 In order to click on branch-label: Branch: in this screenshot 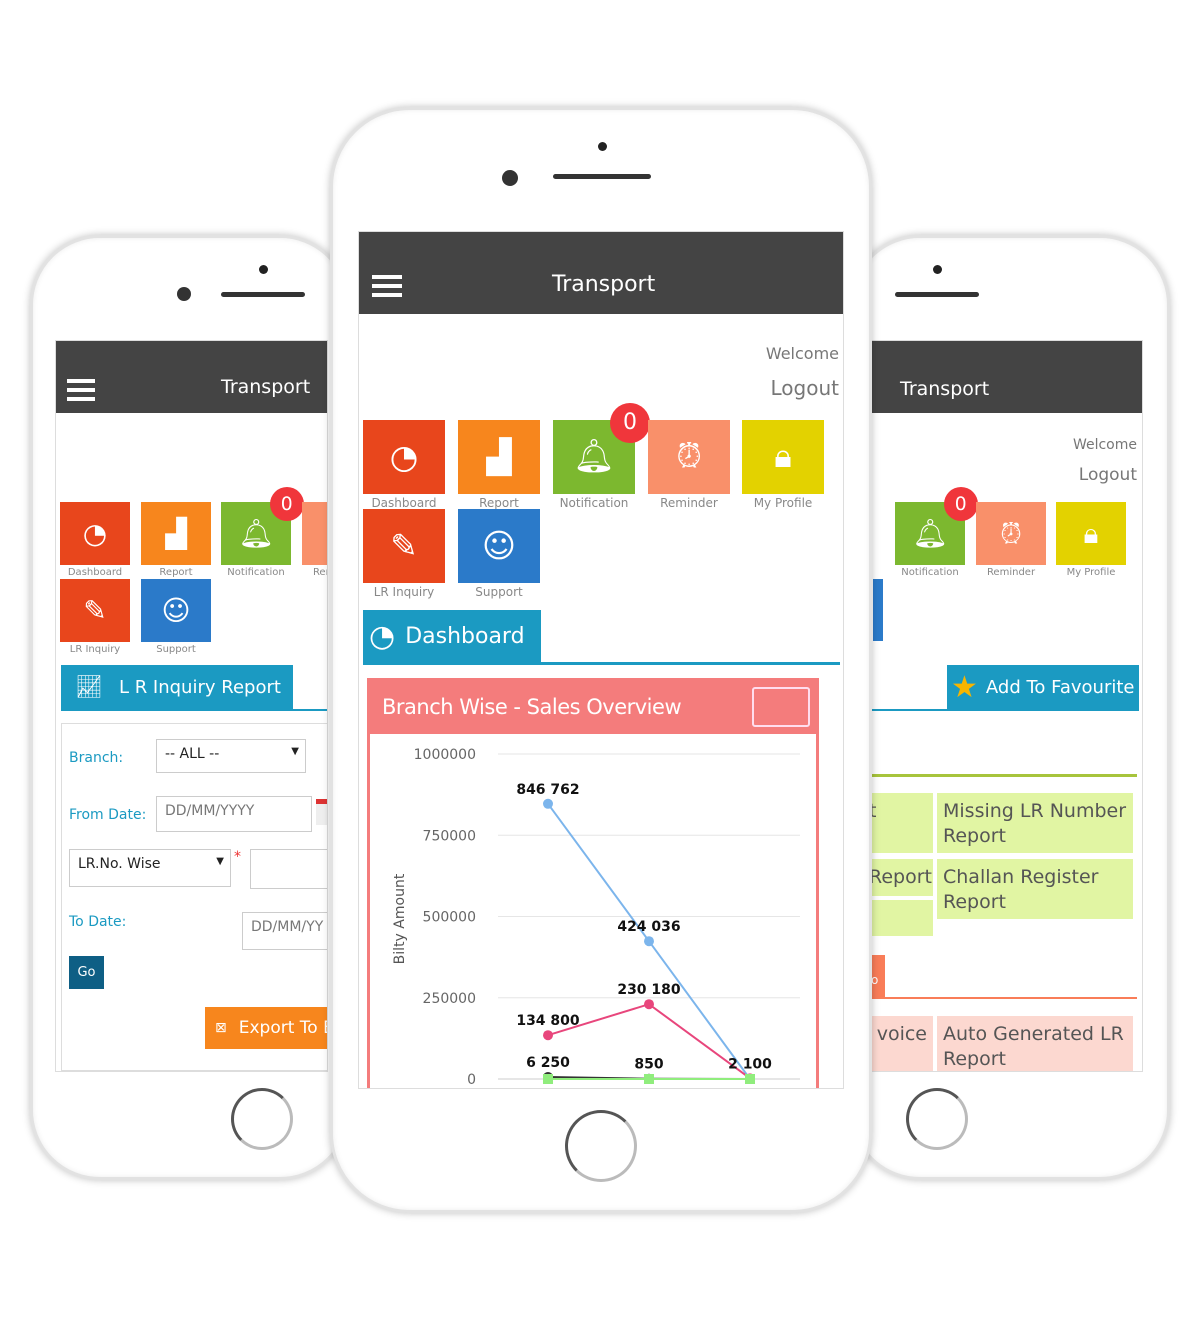, I will do `click(96, 758)`.